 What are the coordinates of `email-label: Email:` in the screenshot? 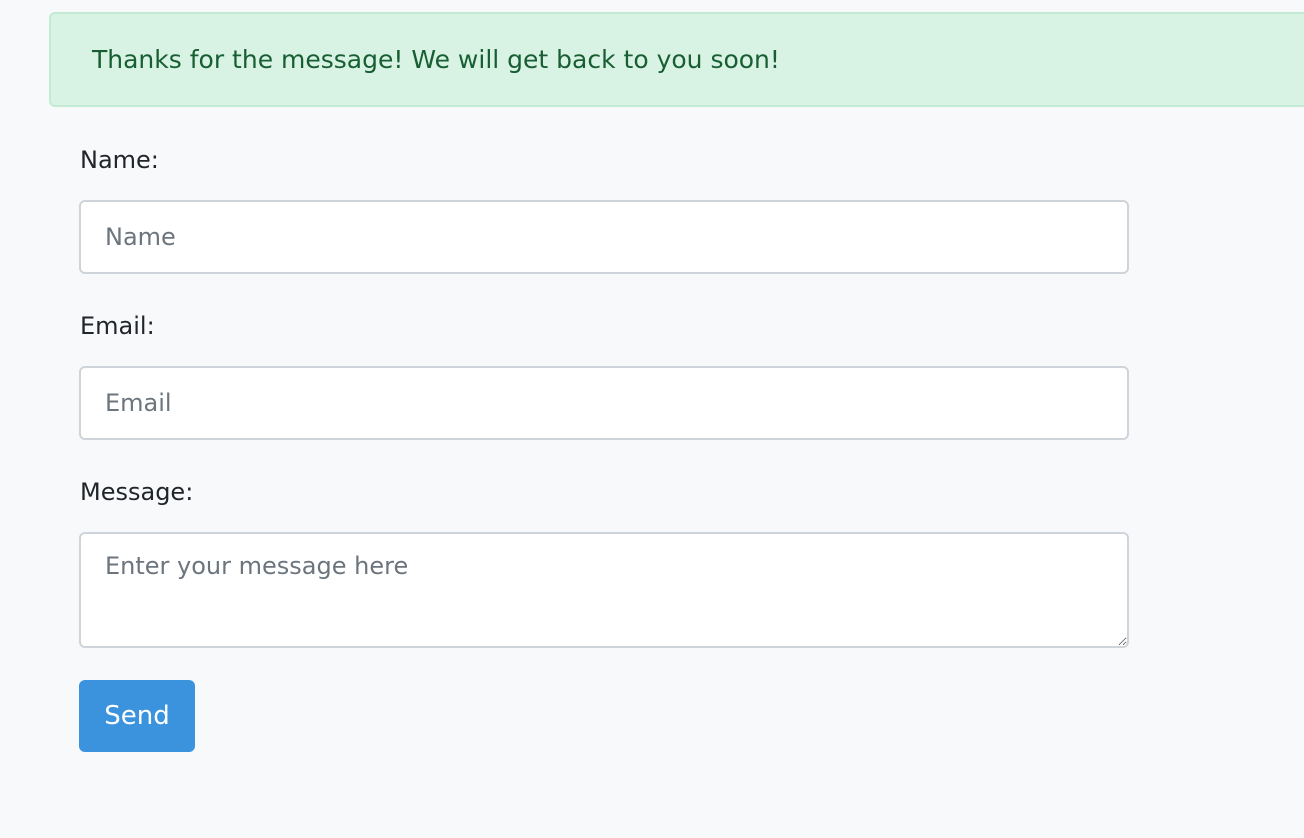 It's located at (117, 326).